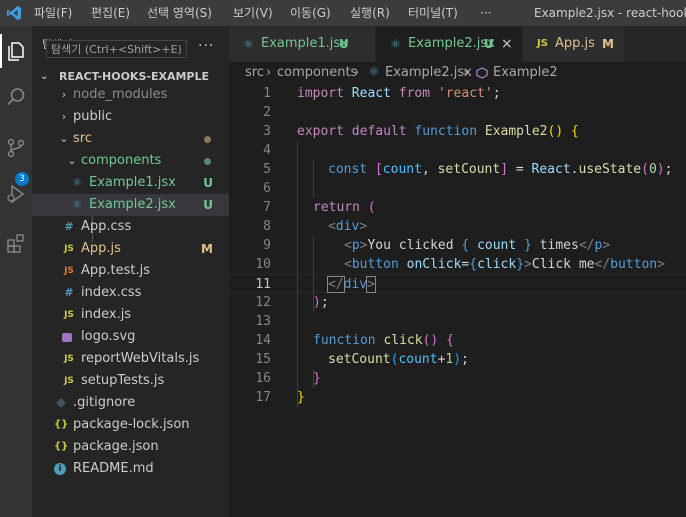 The width and height of the screenshot is (686, 517). What do you see at coordinates (428, 73) in the screenshot?
I see `breadcrumb-file: Example2.jsx` at bounding box center [428, 73].